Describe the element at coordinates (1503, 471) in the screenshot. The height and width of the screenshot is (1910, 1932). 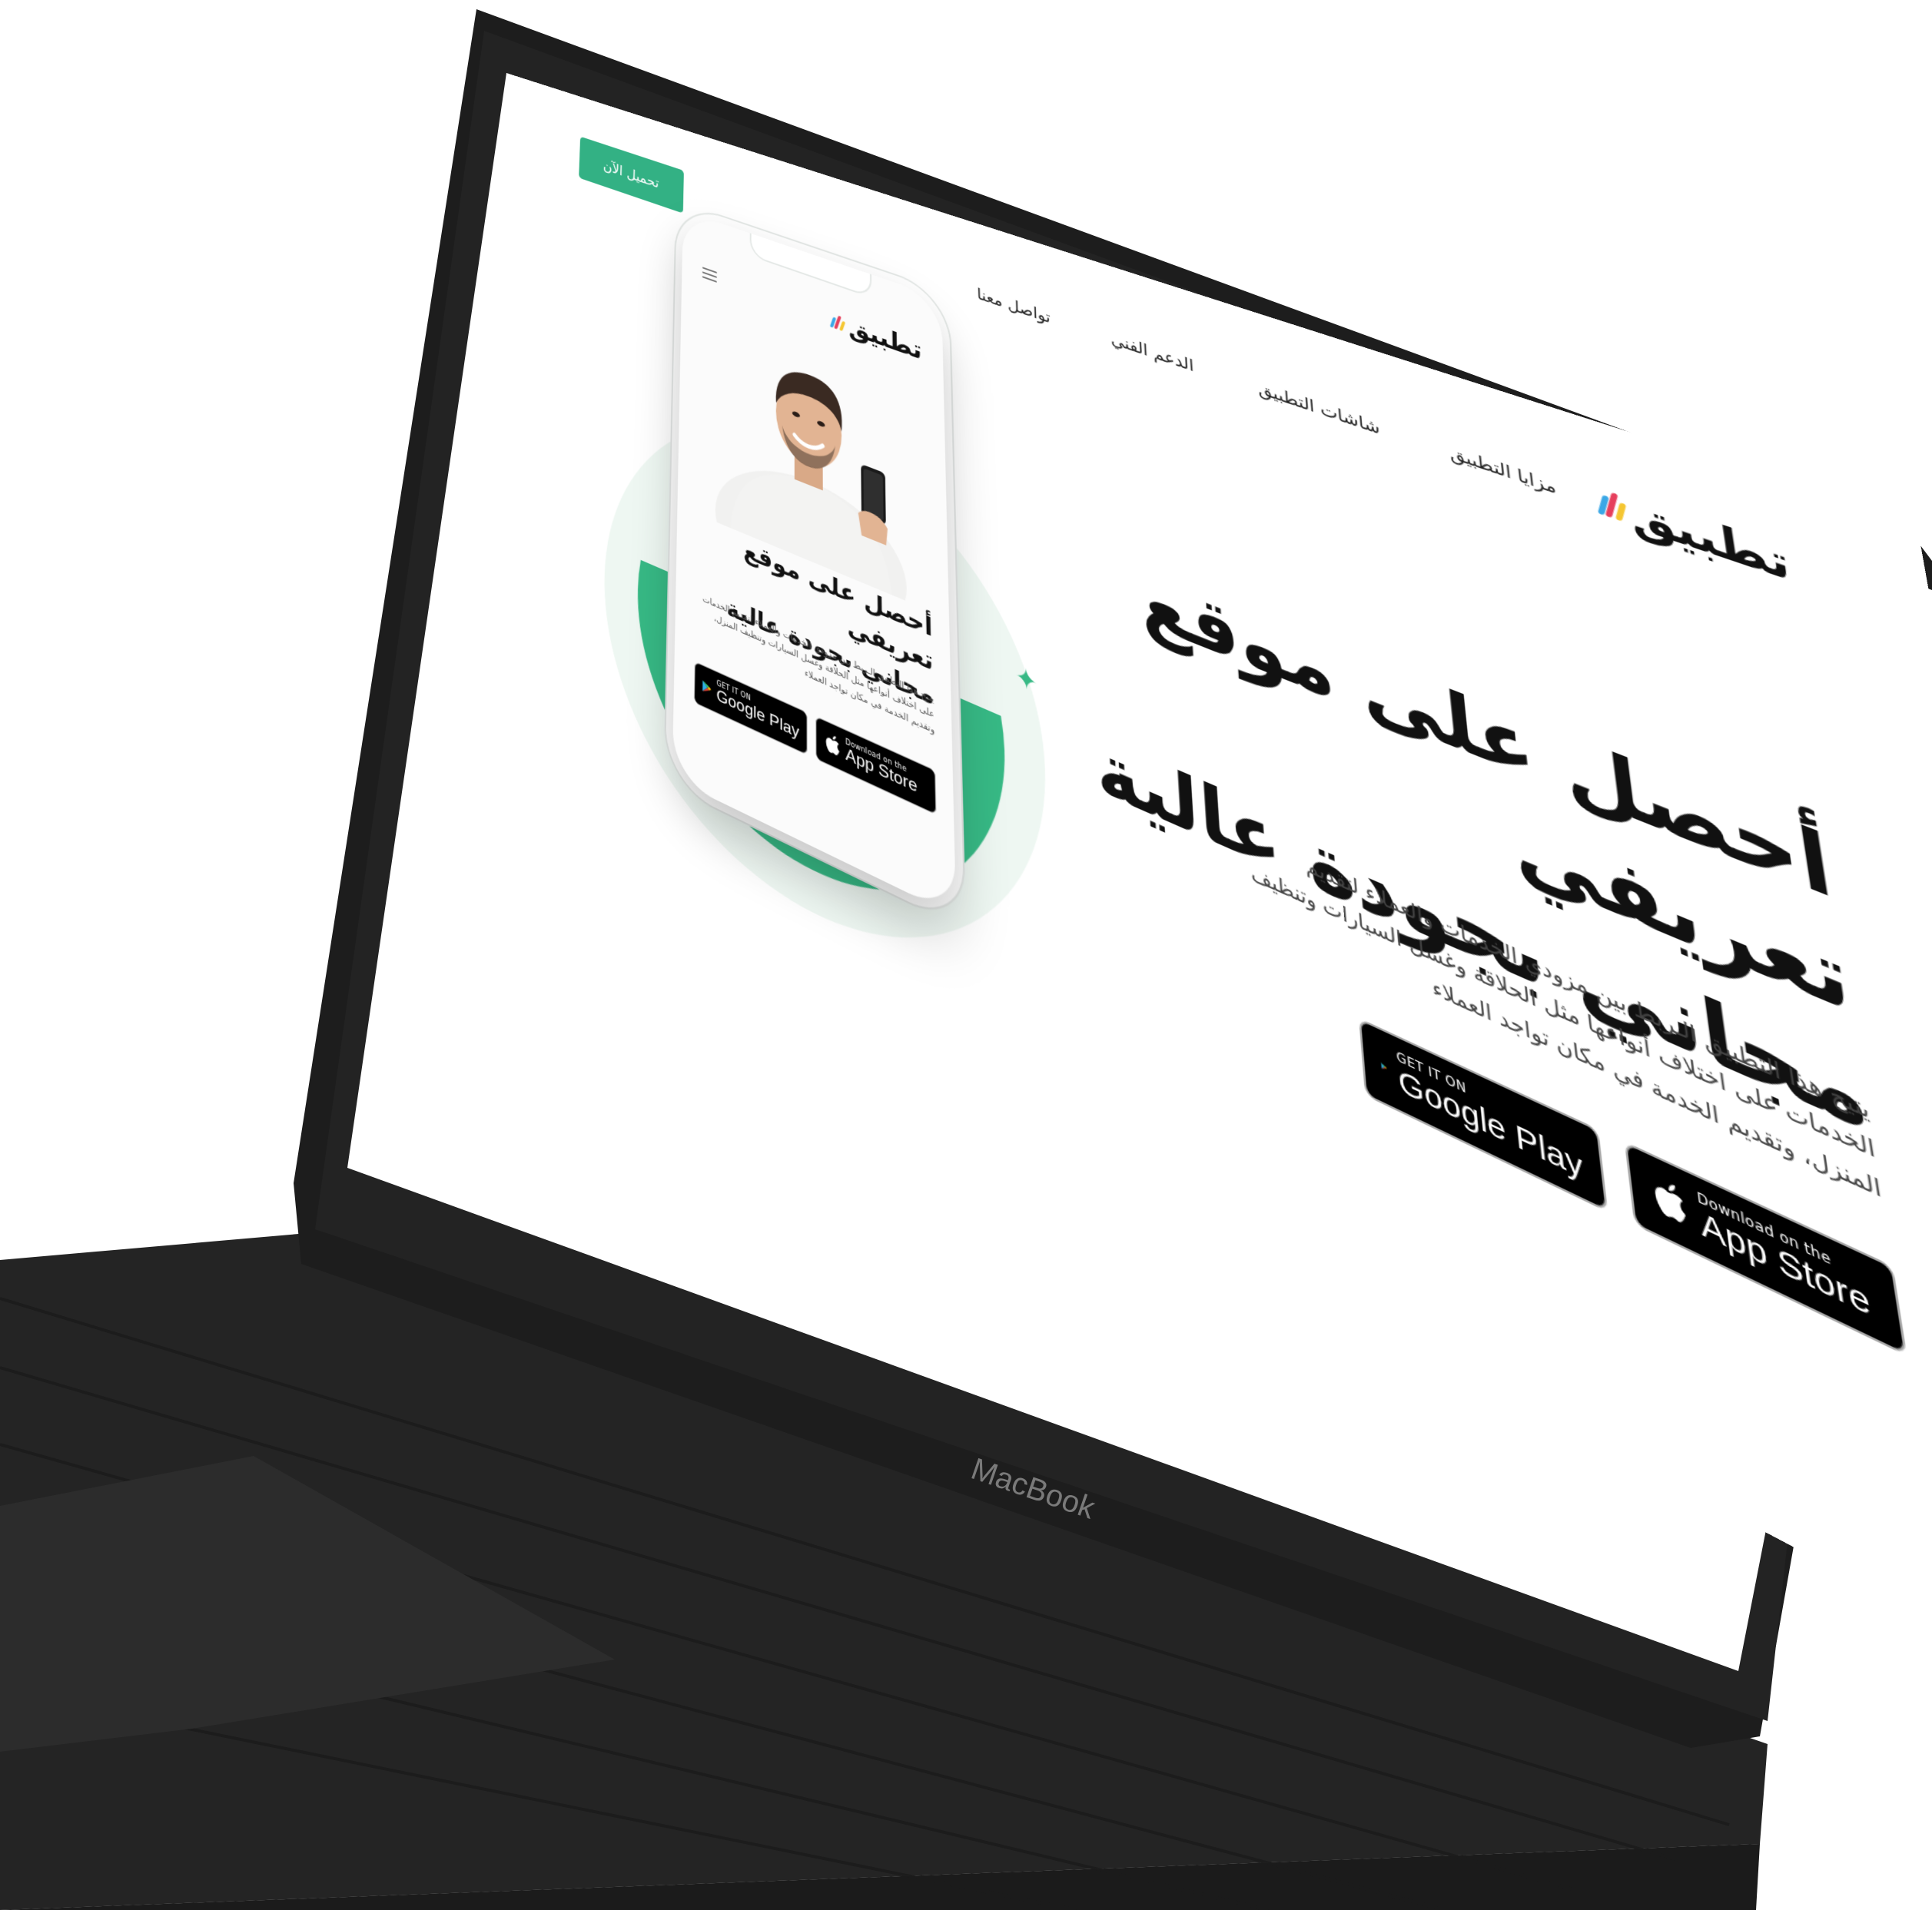
I see `nav-app-features: مزايا التطبيق` at that location.